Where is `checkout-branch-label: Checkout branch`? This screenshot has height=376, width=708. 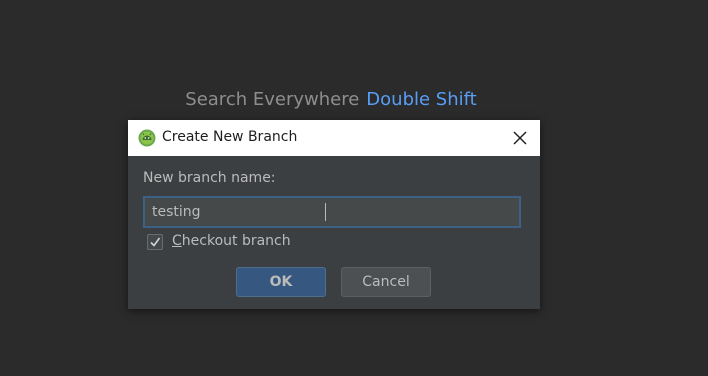 checkout-branch-label: Checkout branch is located at coordinates (231, 241).